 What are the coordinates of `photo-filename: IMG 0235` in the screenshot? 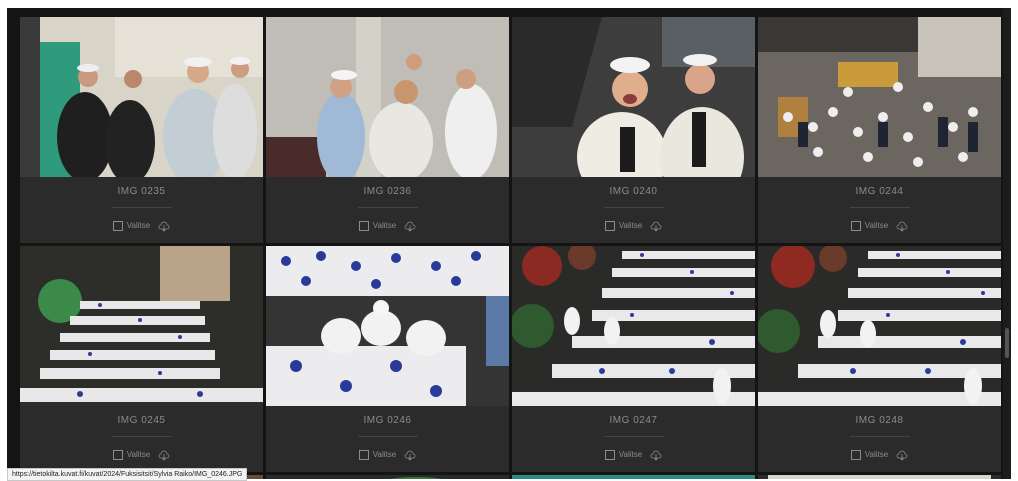 It's located at (141, 191).